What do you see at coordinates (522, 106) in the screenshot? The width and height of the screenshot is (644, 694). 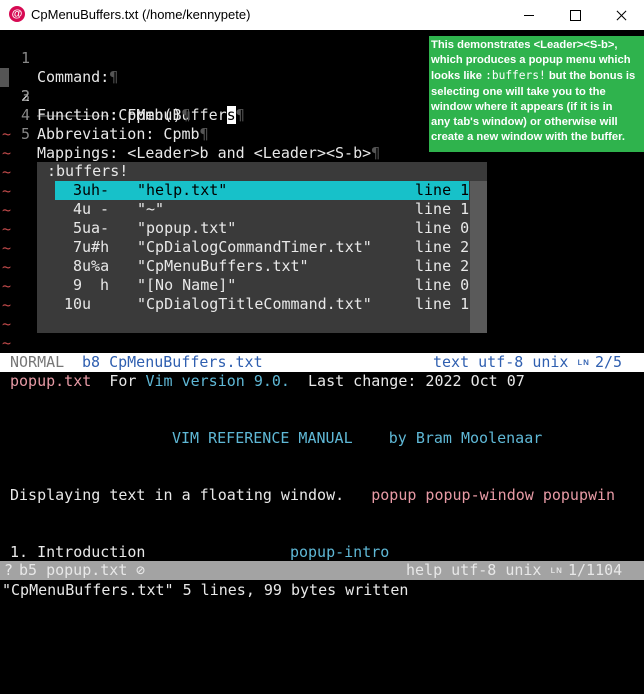 I see `info-text: window where it appears (if it is in` at bounding box center [522, 106].